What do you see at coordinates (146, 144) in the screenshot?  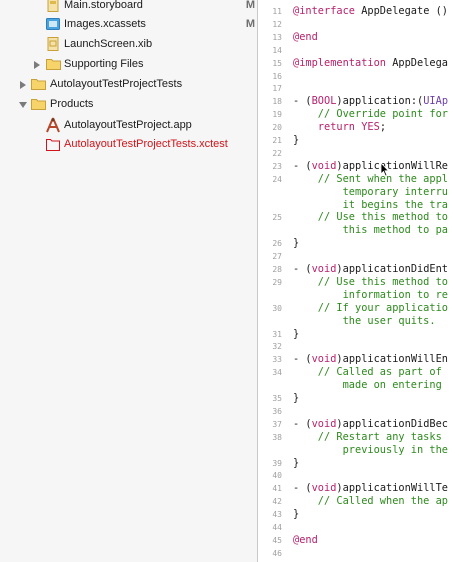 I see `file-label: AutolayoutTestProjectTests.xctest` at bounding box center [146, 144].